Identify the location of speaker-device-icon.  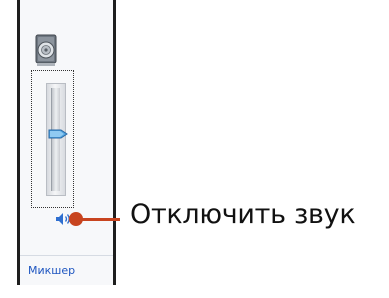
(46, 50).